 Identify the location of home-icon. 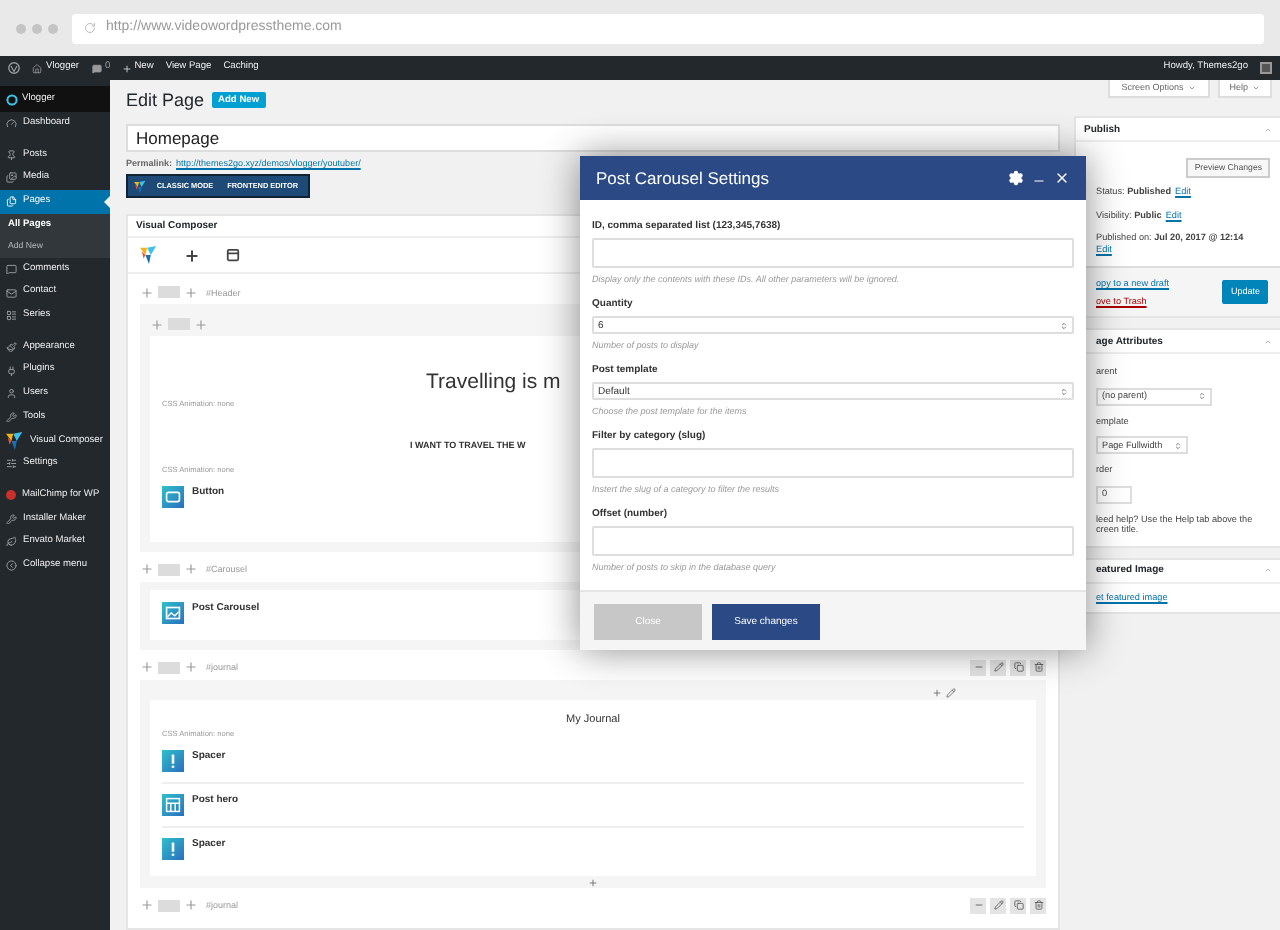
(37, 68).